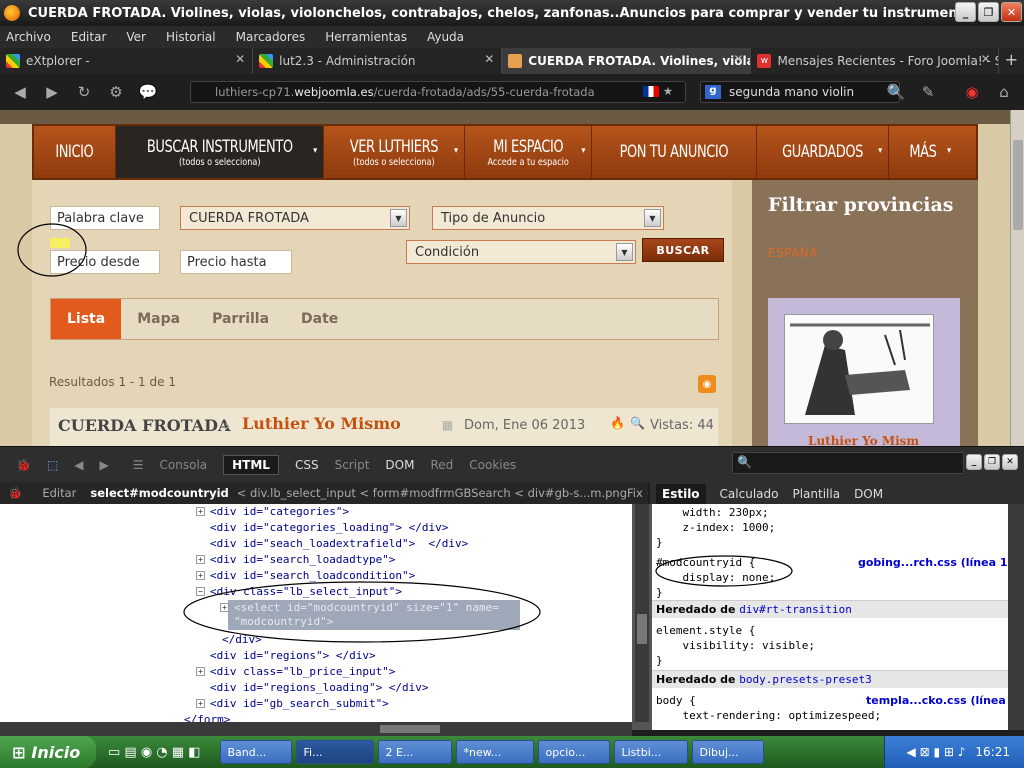 This screenshot has width=1024, height=768. I want to click on css-line: width: 230px;, so click(712, 513).